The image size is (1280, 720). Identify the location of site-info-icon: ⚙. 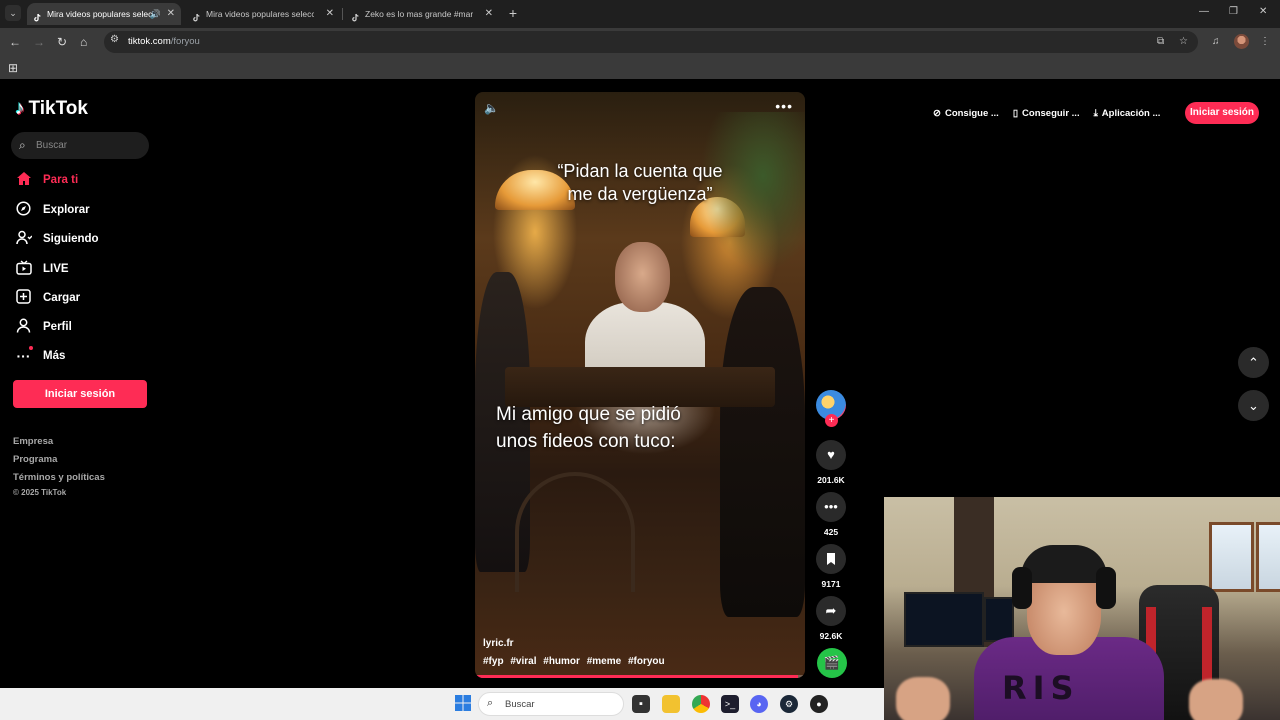
(114, 39).